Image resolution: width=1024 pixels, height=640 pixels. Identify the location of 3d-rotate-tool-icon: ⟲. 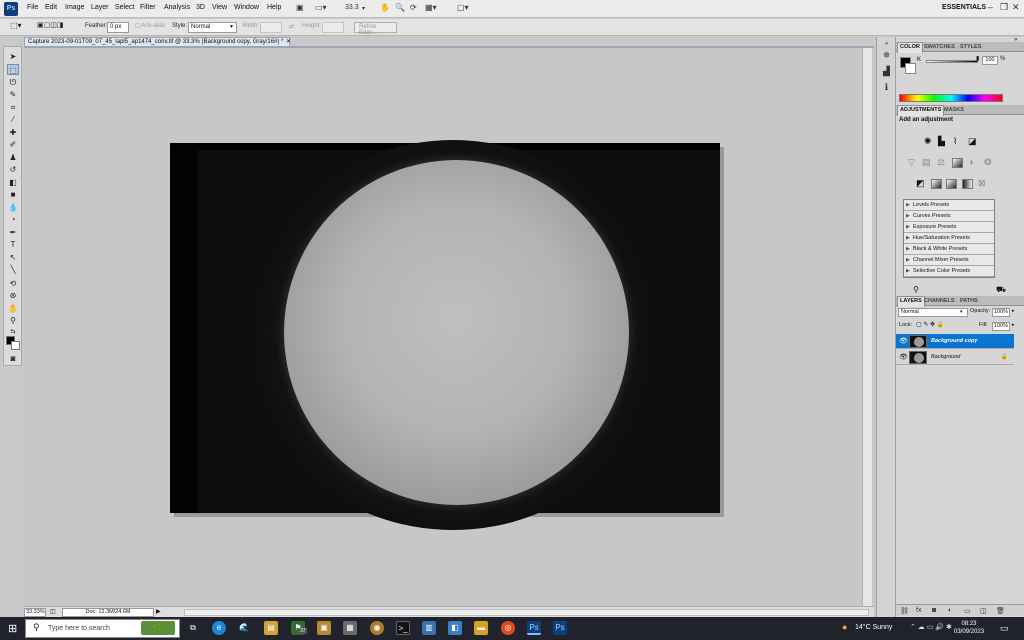
(13, 283).